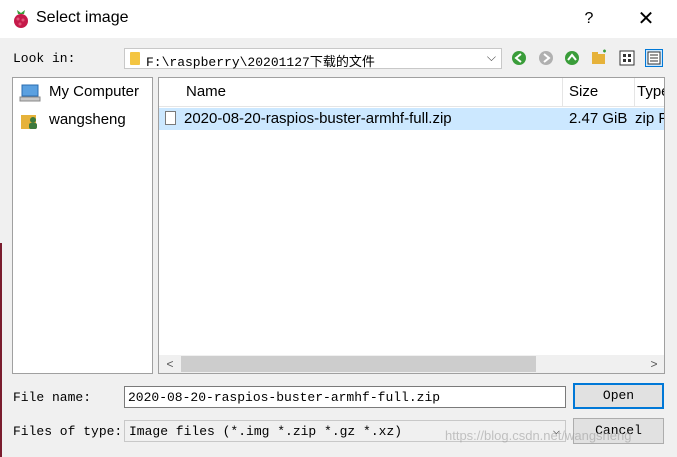 The image size is (677, 457). Describe the element at coordinates (650, 92) in the screenshot. I see `column-type: Type` at that location.